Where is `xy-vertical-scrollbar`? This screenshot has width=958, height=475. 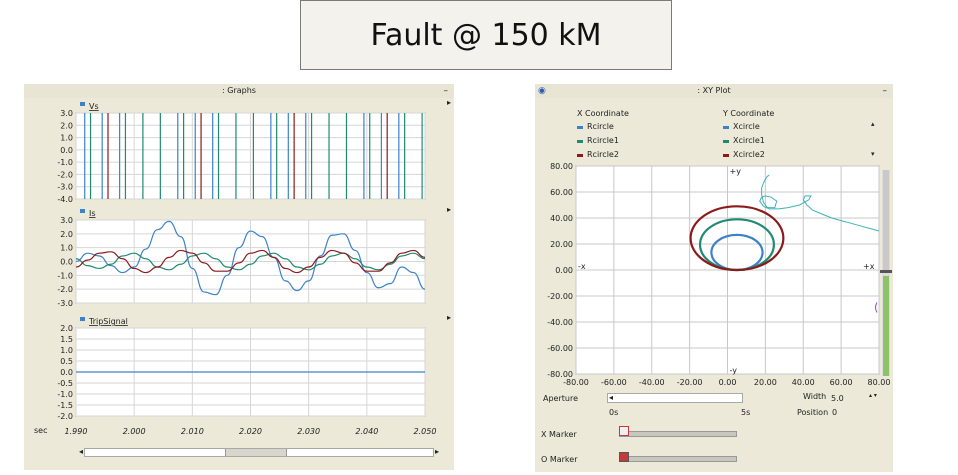
xy-vertical-scrollbar is located at coordinates (886, 273).